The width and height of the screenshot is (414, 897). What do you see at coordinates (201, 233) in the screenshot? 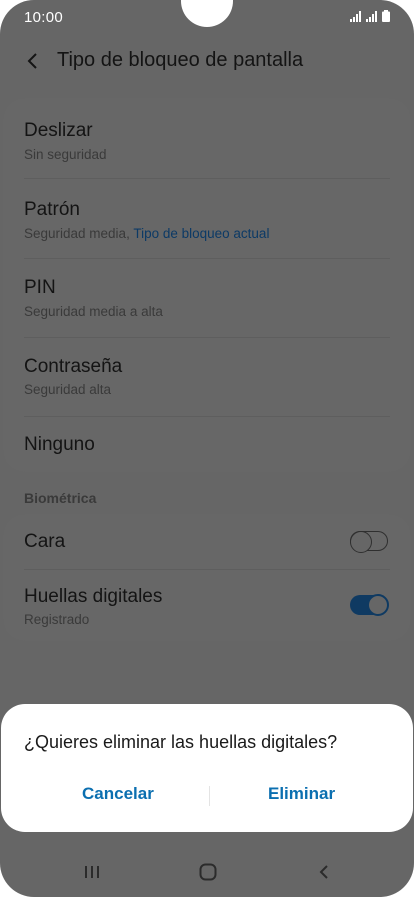
I see `current-lock-type-label: Tipo de bloqueo actual` at bounding box center [201, 233].